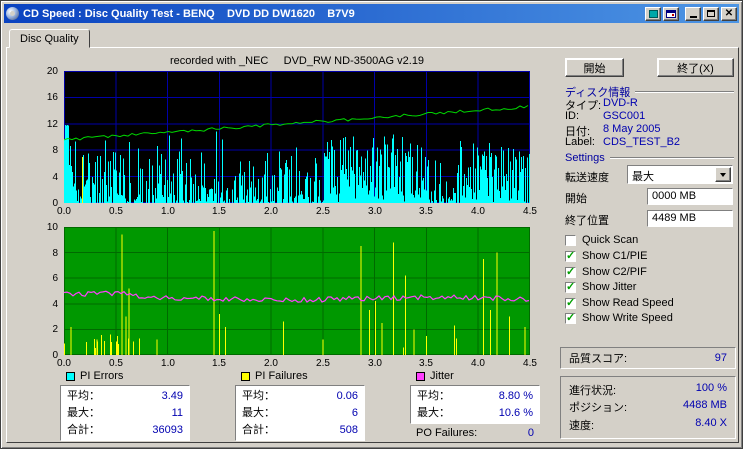  What do you see at coordinates (347, 396) in the screenshot?
I see `avg-value: 0.06` at bounding box center [347, 396].